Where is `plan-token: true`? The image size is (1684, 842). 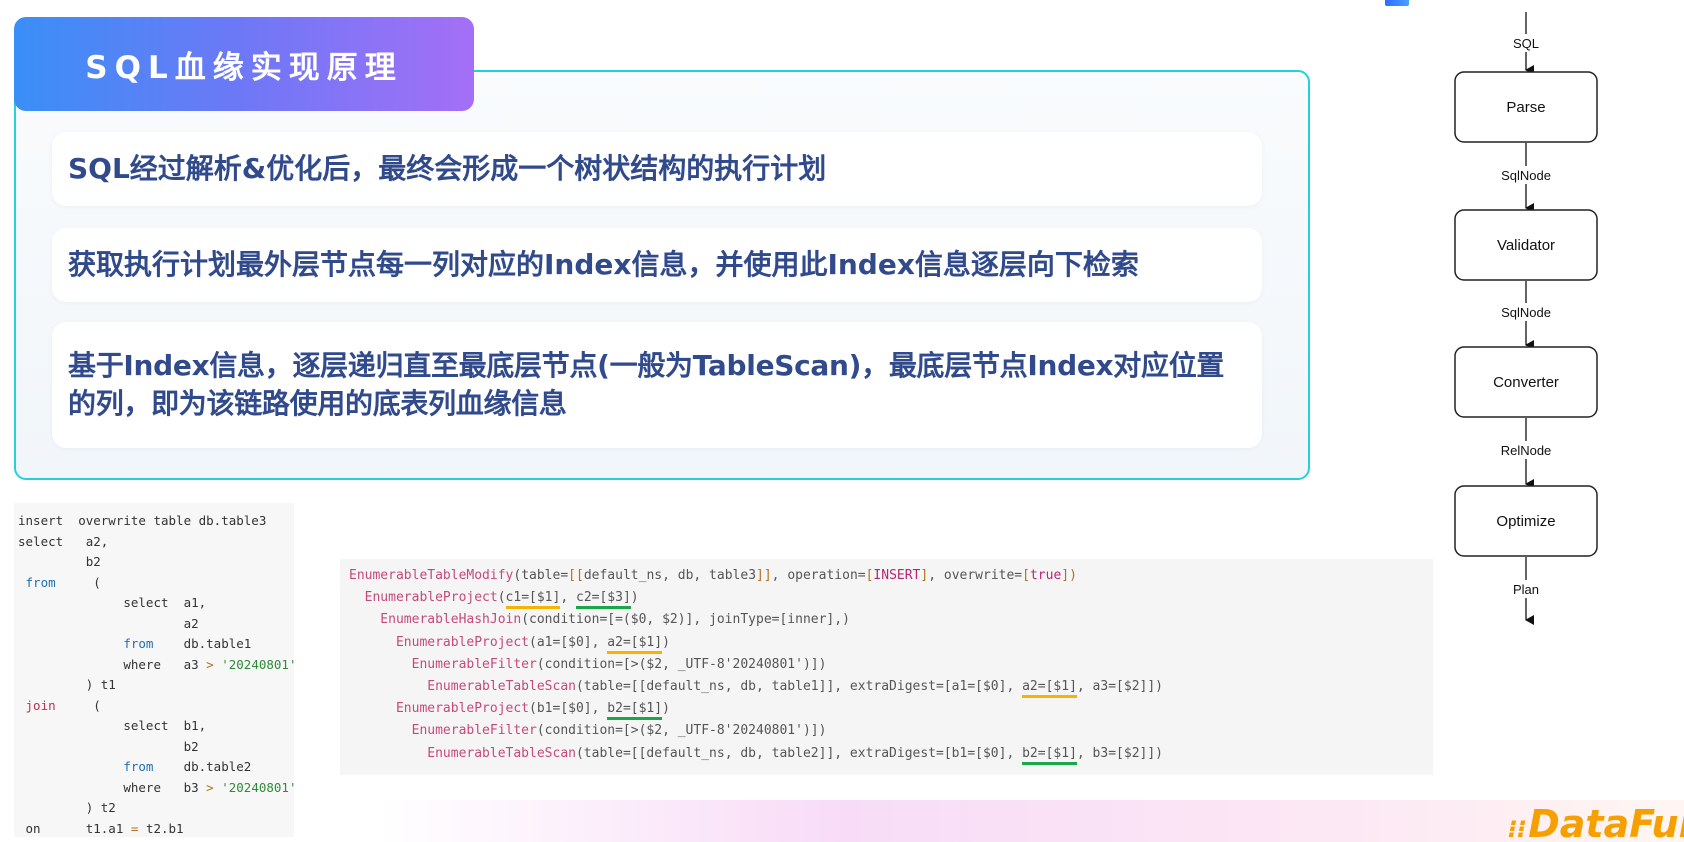
plan-token: true is located at coordinates (1045, 575).